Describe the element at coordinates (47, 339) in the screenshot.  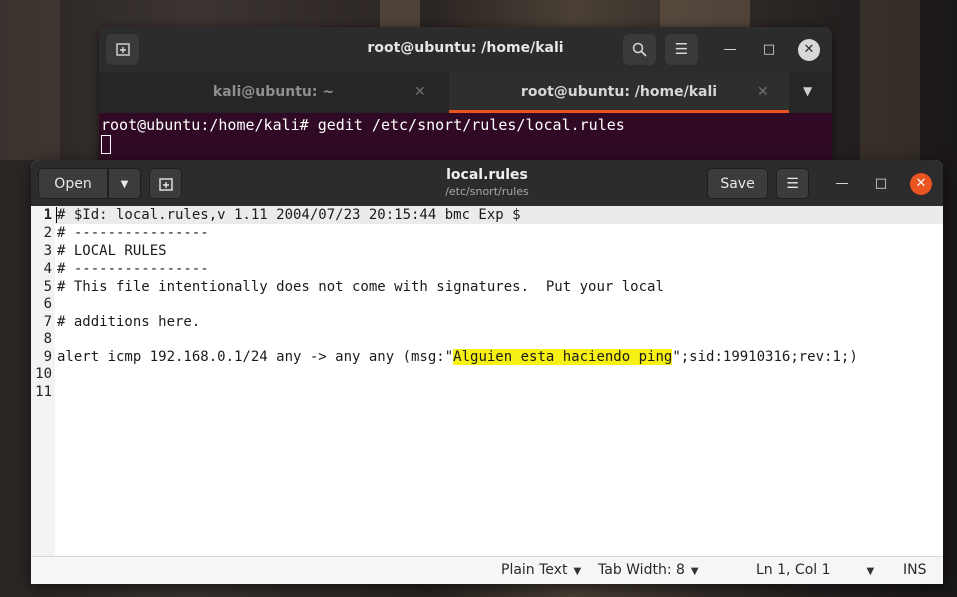
I see `line-number: 8` at that location.